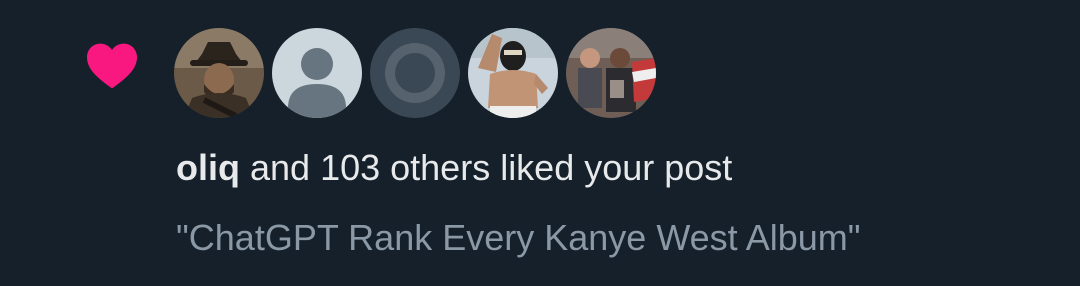 The height and width of the screenshot is (286, 1080). What do you see at coordinates (208, 167) in the screenshot?
I see `liker-username: oliq` at bounding box center [208, 167].